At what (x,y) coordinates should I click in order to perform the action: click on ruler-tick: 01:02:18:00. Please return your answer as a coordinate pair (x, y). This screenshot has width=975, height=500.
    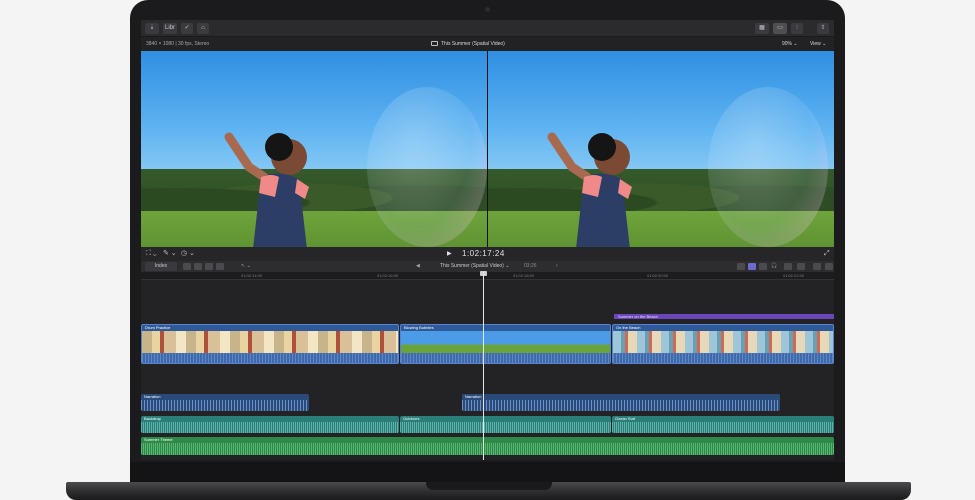
    Looking at the image, I should click on (524, 275).